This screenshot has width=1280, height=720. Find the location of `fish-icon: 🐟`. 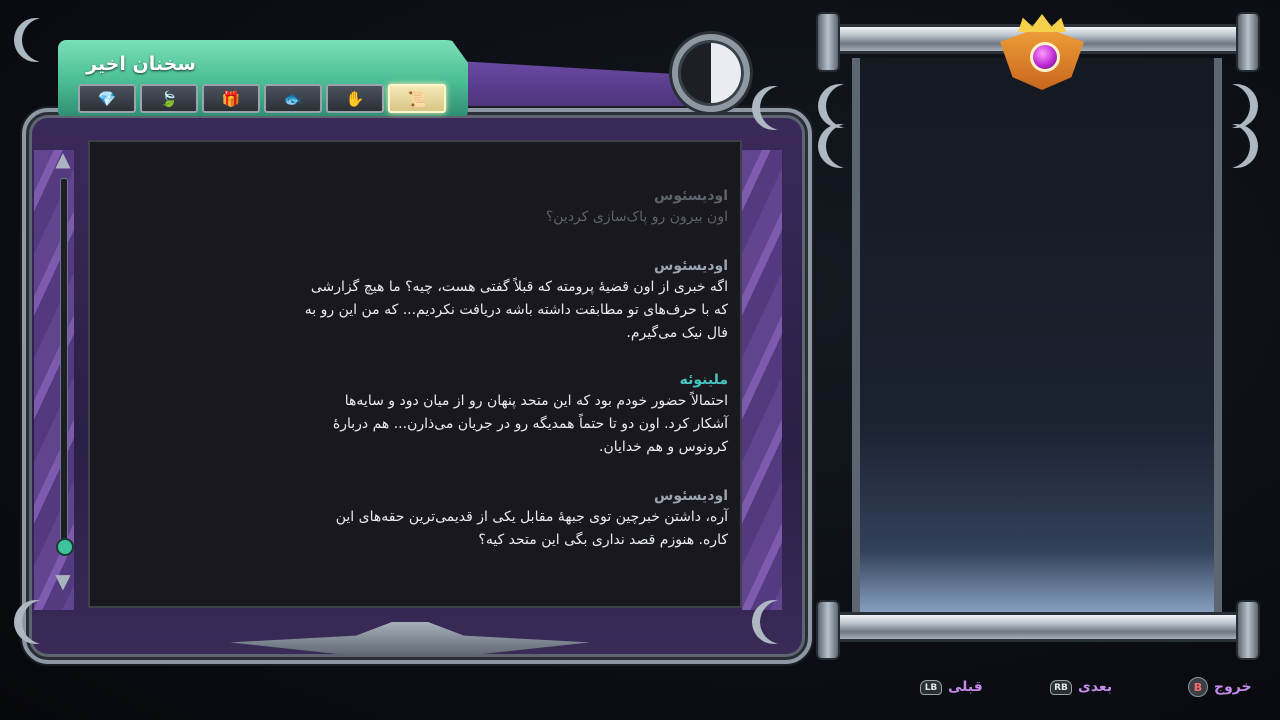

fish-icon: 🐟 is located at coordinates (293, 98).